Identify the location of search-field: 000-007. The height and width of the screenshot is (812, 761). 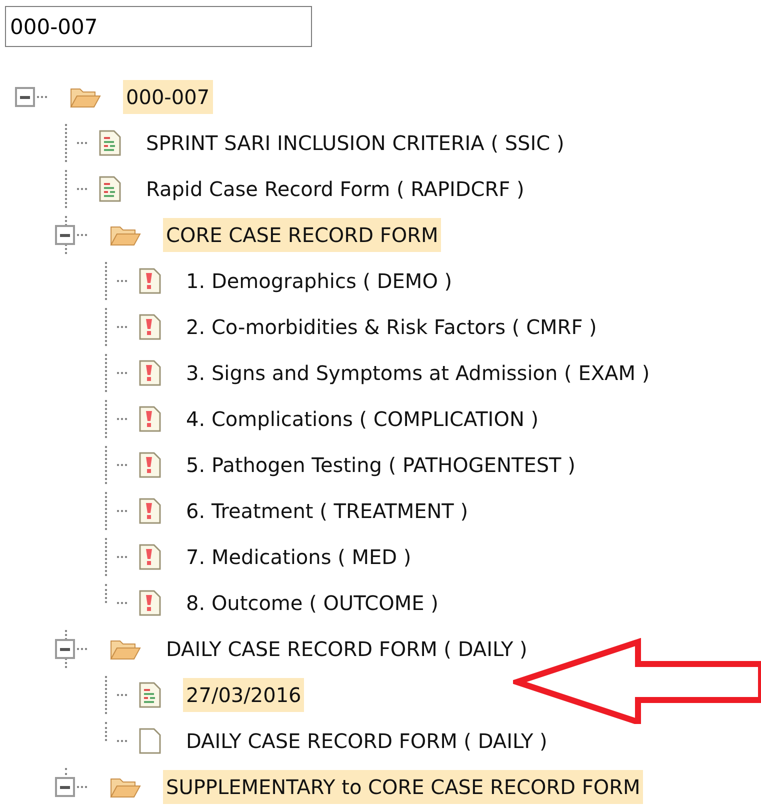
(158, 26).